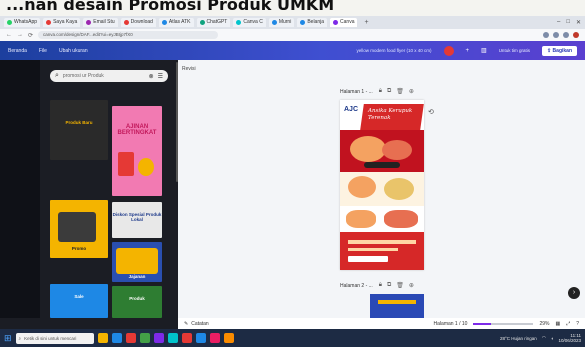 This screenshot has width=585, height=347. I want to click on browser-tab: Atlas ATK, so click(176, 22).